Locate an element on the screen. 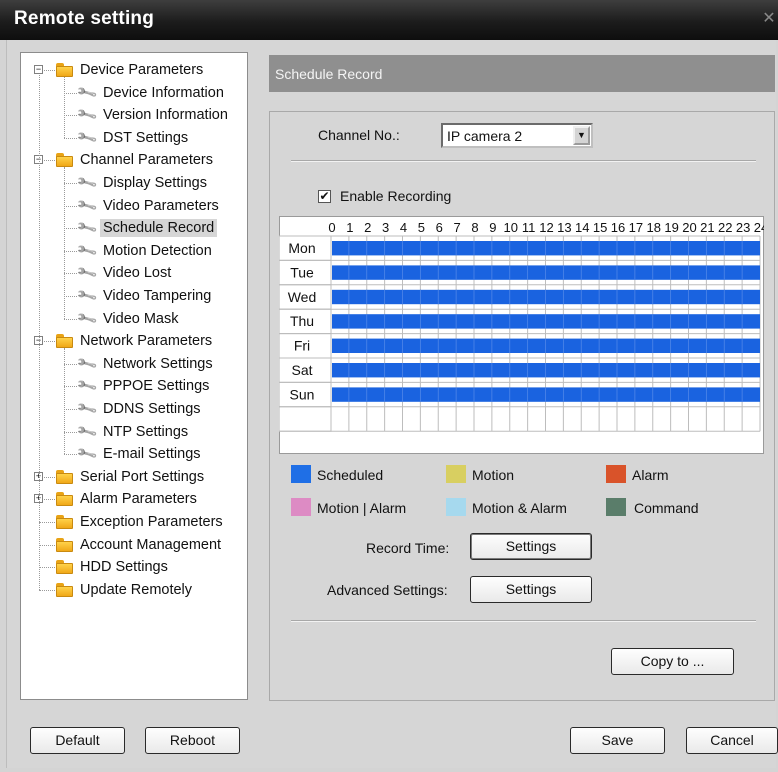 The width and height of the screenshot is (778, 772). save-button: Save is located at coordinates (617, 740).